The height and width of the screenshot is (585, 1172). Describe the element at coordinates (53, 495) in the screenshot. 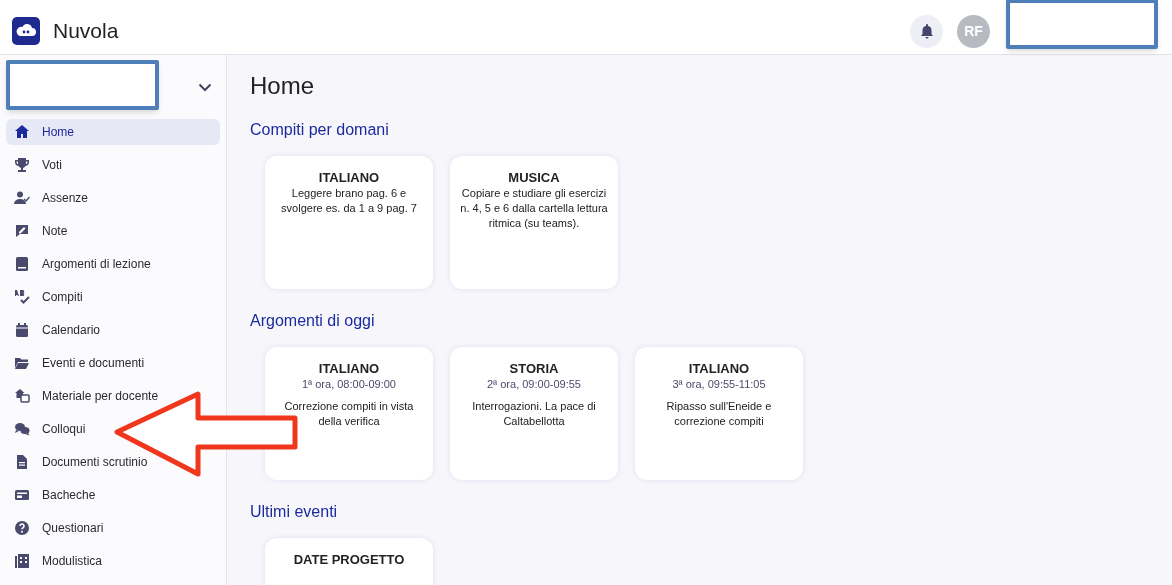

I see `sidebar-item: Bacheche` at that location.